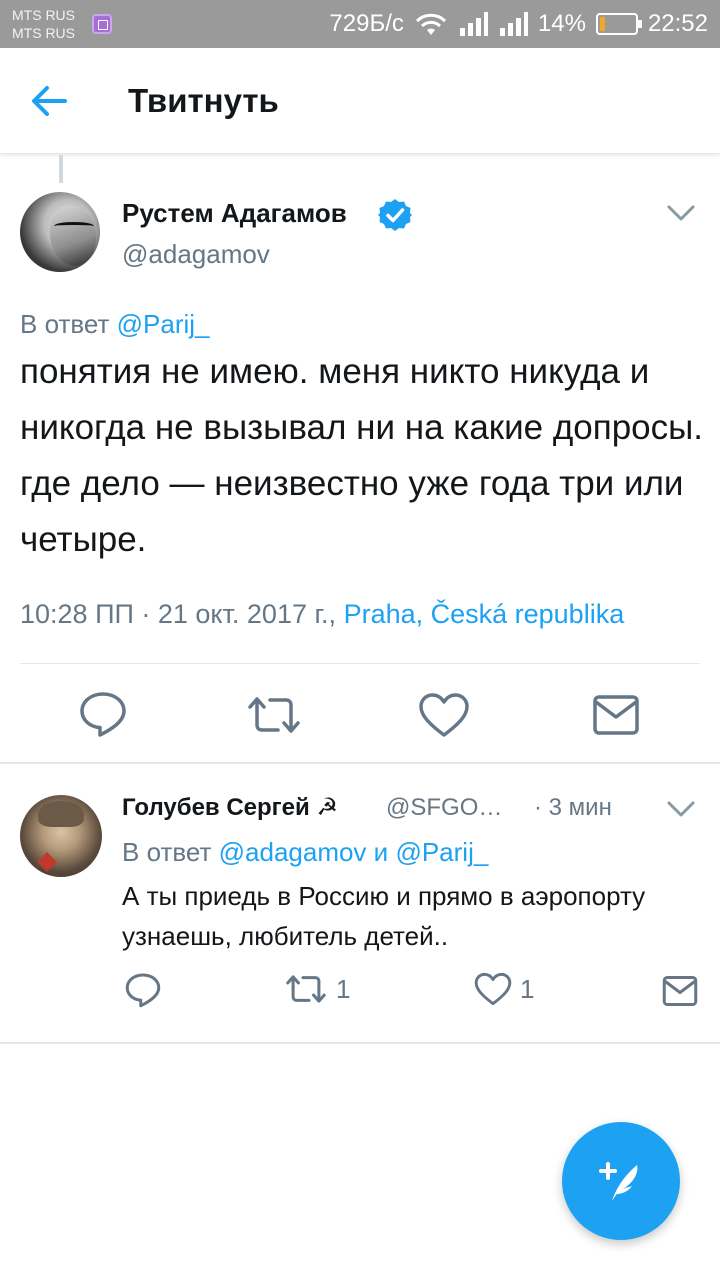 Image resolution: width=720 pixels, height=1280 pixels. Describe the element at coordinates (74, 226) in the screenshot. I see `avatar-glasses` at that location.